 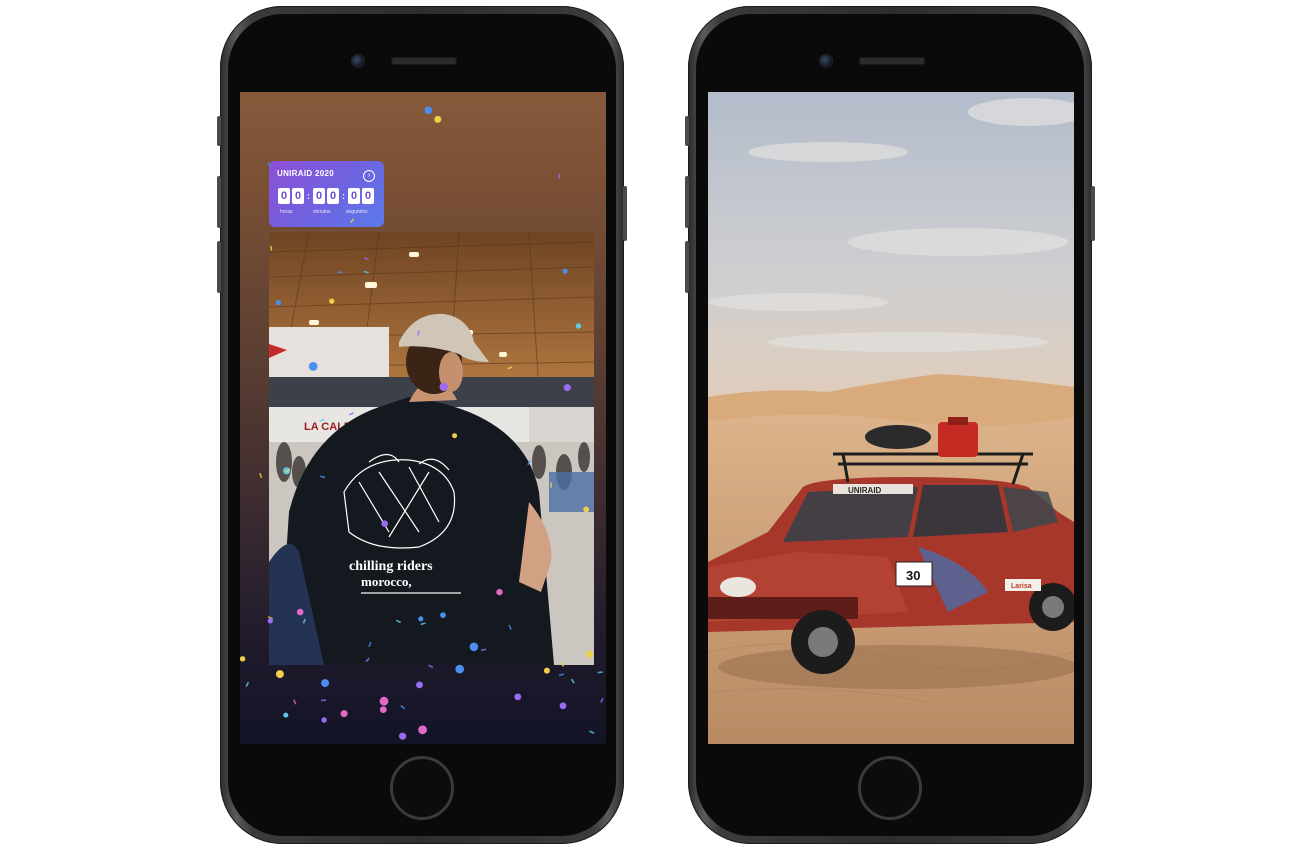 What do you see at coordinates (913, 575) in the screenshot?
I see `car-number: 30` at bounding box center [913, 575].